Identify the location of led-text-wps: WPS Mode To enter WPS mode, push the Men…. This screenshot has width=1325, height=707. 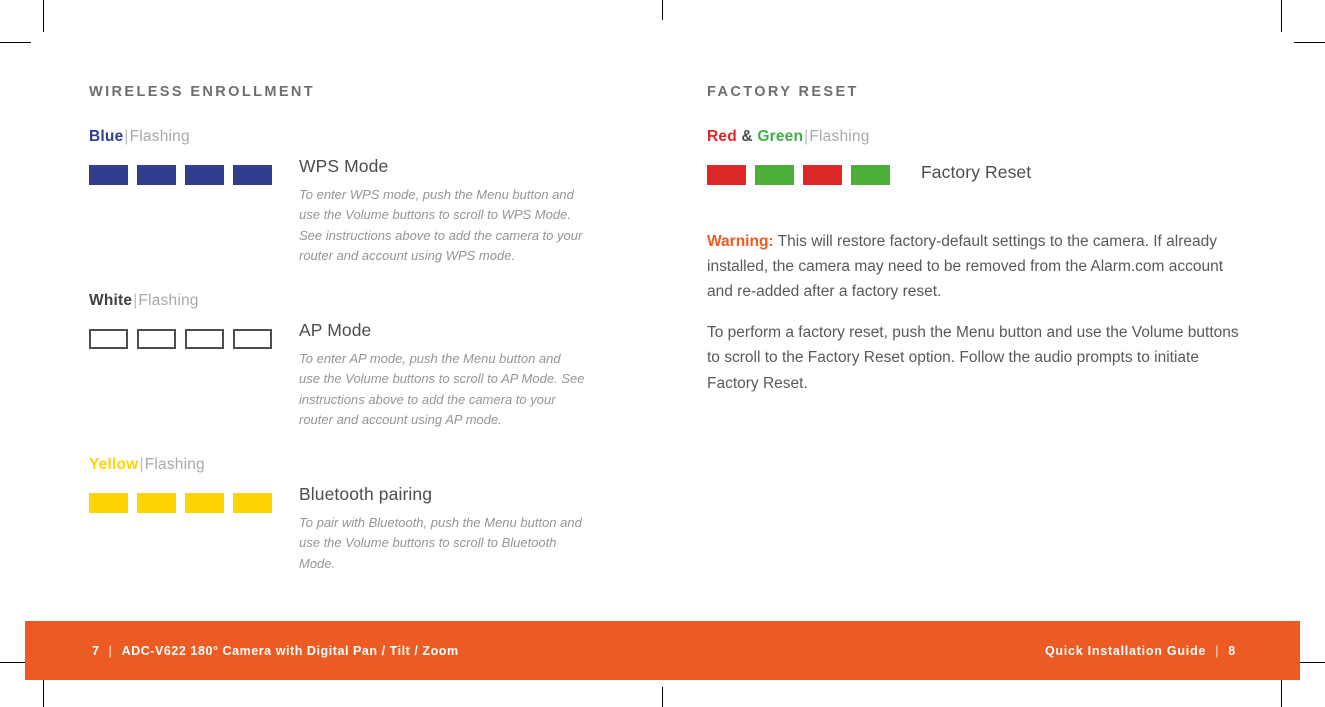
(442, 211).